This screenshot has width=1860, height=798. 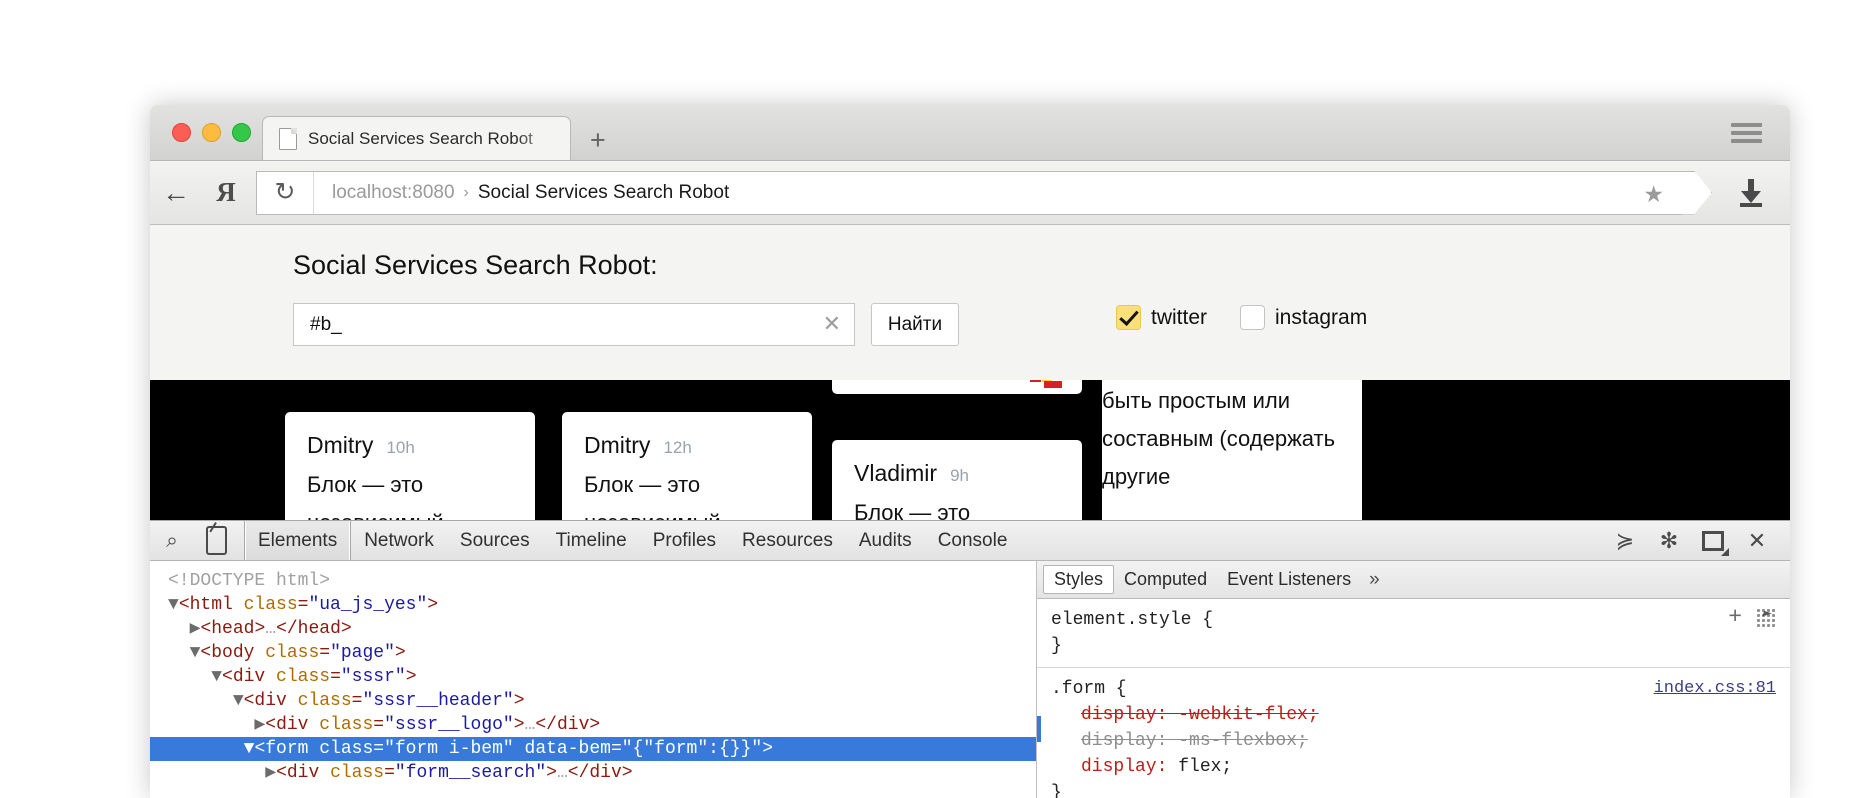 I want to click on service-filters: twitter instagram, so click(x=1241, y=317).